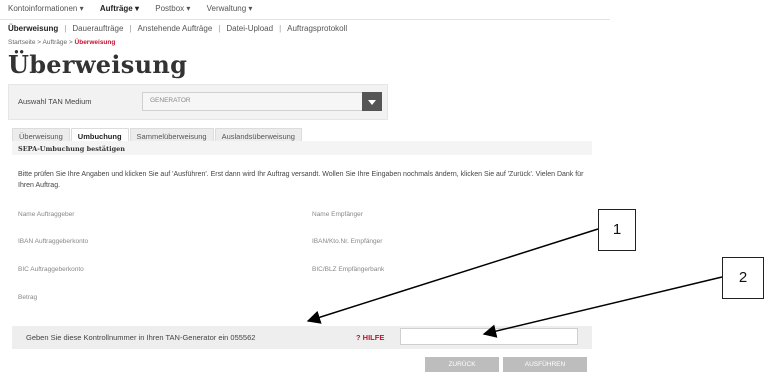 This screenshot has width=764, height=372. I want to click on callout-2: 2, so click(743, 278).